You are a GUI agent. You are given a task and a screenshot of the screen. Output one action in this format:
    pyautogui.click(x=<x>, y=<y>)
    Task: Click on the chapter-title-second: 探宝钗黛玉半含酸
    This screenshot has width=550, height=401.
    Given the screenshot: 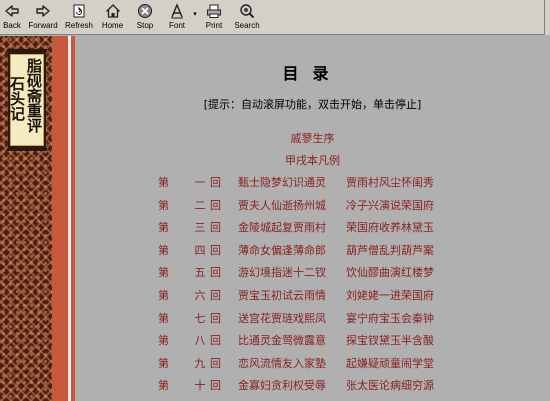 What is the action you would take?
    pyautogui.click(x=390, y=341)
    